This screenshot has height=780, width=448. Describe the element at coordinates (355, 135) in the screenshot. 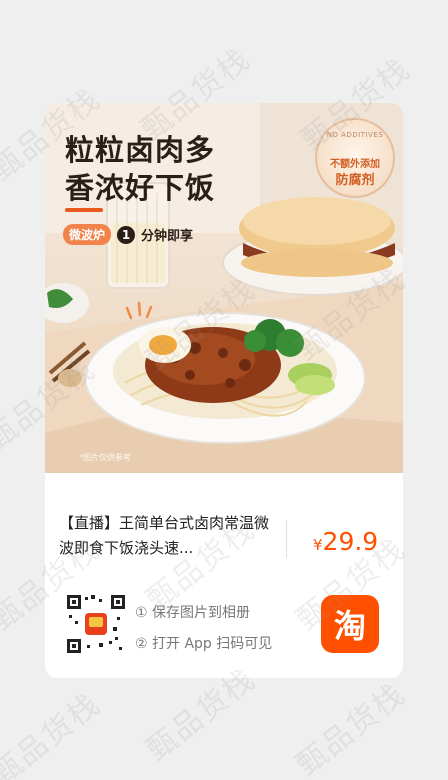

I see `seal-english-text: NO ADDITIVES` at that location.